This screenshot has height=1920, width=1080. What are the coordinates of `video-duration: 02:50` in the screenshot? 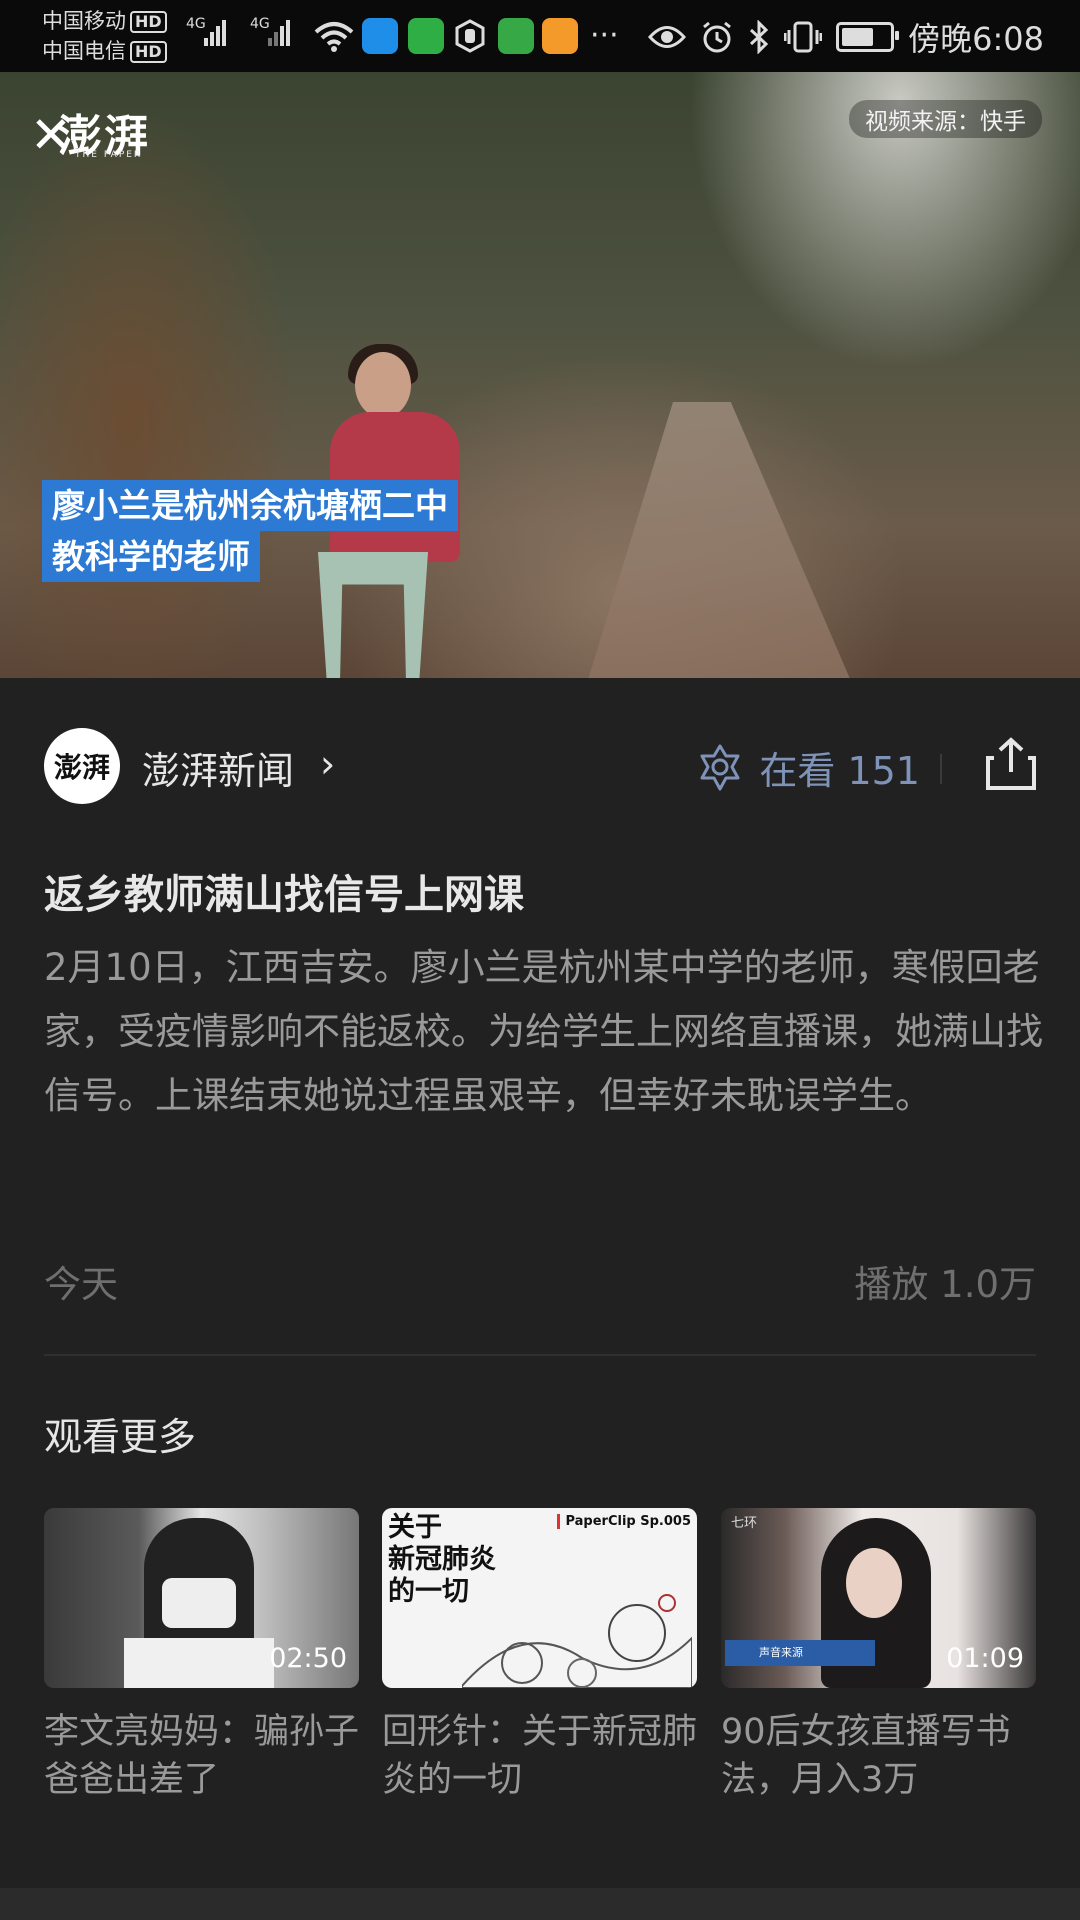 It's located at (308, 1658).